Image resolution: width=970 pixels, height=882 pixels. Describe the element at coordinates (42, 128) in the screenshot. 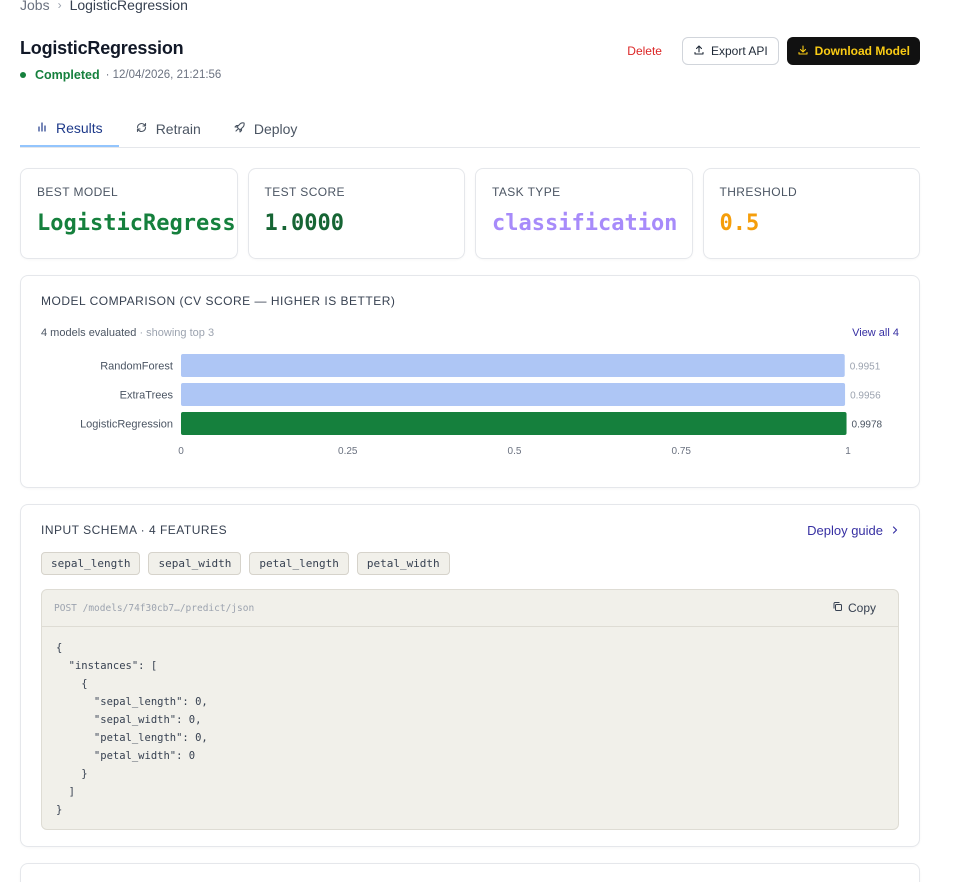

I see `bar-chart-icon` at that location.